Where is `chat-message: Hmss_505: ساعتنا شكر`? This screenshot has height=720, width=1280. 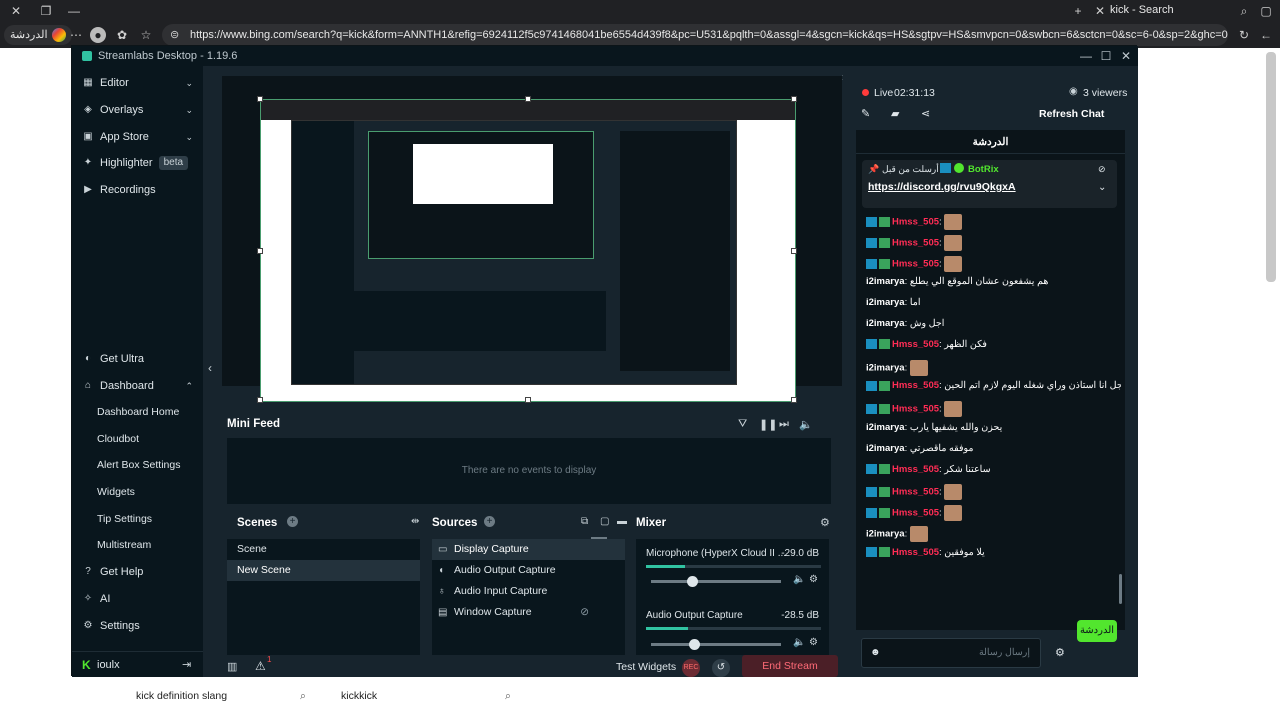
chat-message: Hmss_505: ساعتنا شكر is located at coordinates (993, 469).